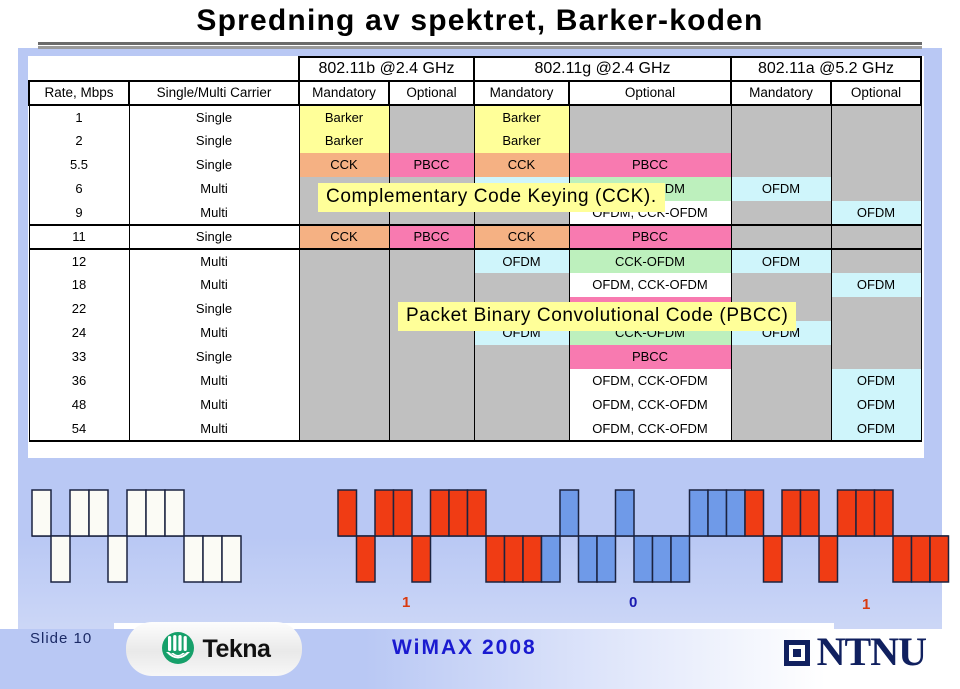 The height and width of the screenshot is (689, 960). Describe the element at coordinates (480, 47) in the screenshot. I see `title-divider-lower` at that location.